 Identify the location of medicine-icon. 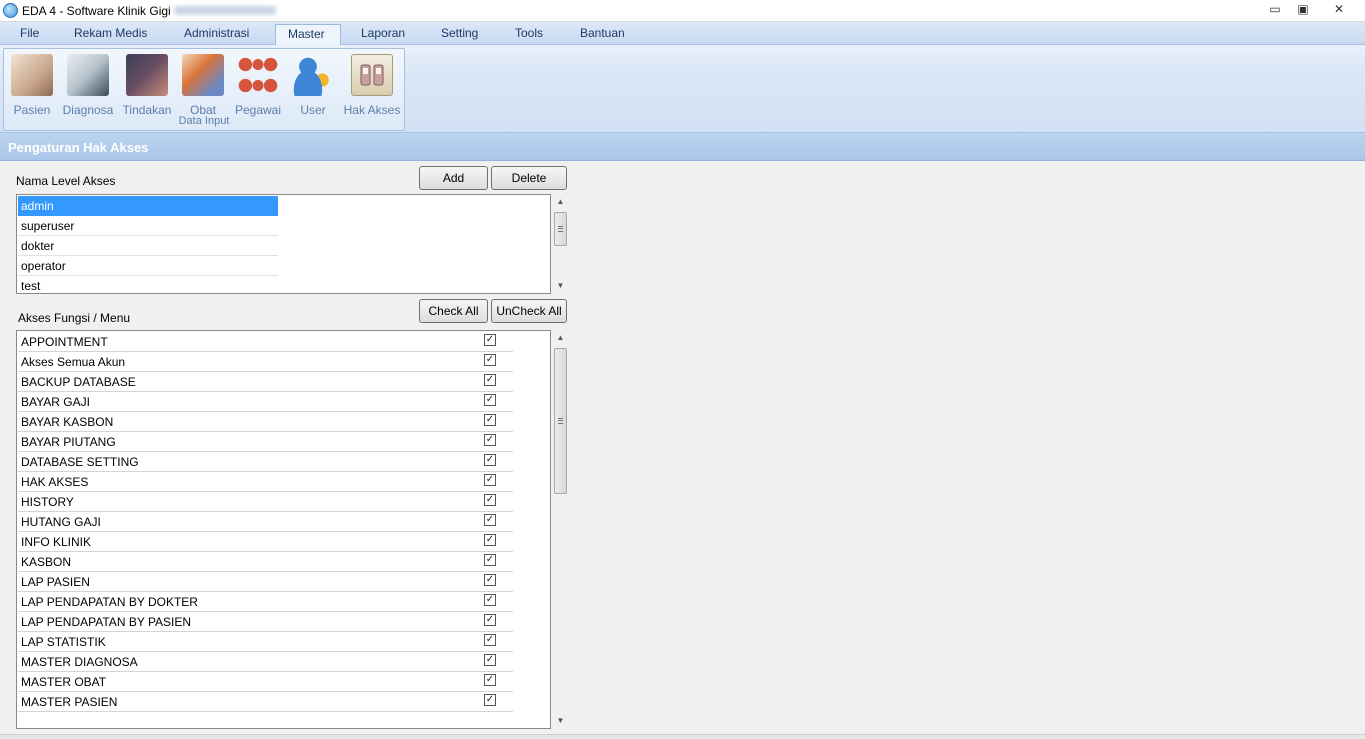
(203, 75).